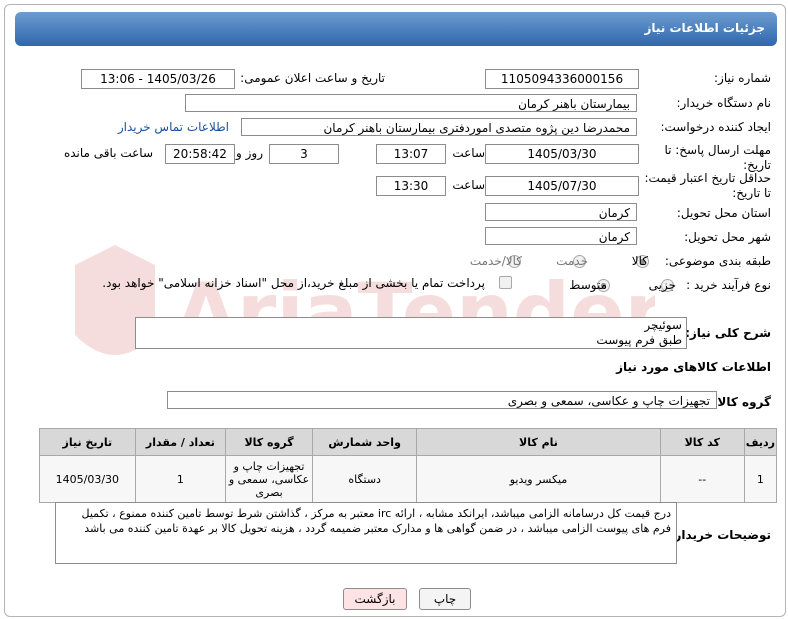 The height and width of the screenshot is (619, 788). What do you see at coordinates (87, 479) in the screenshot?
I see `cell-date: 1405/03/30` at bounding box center [87, 479].